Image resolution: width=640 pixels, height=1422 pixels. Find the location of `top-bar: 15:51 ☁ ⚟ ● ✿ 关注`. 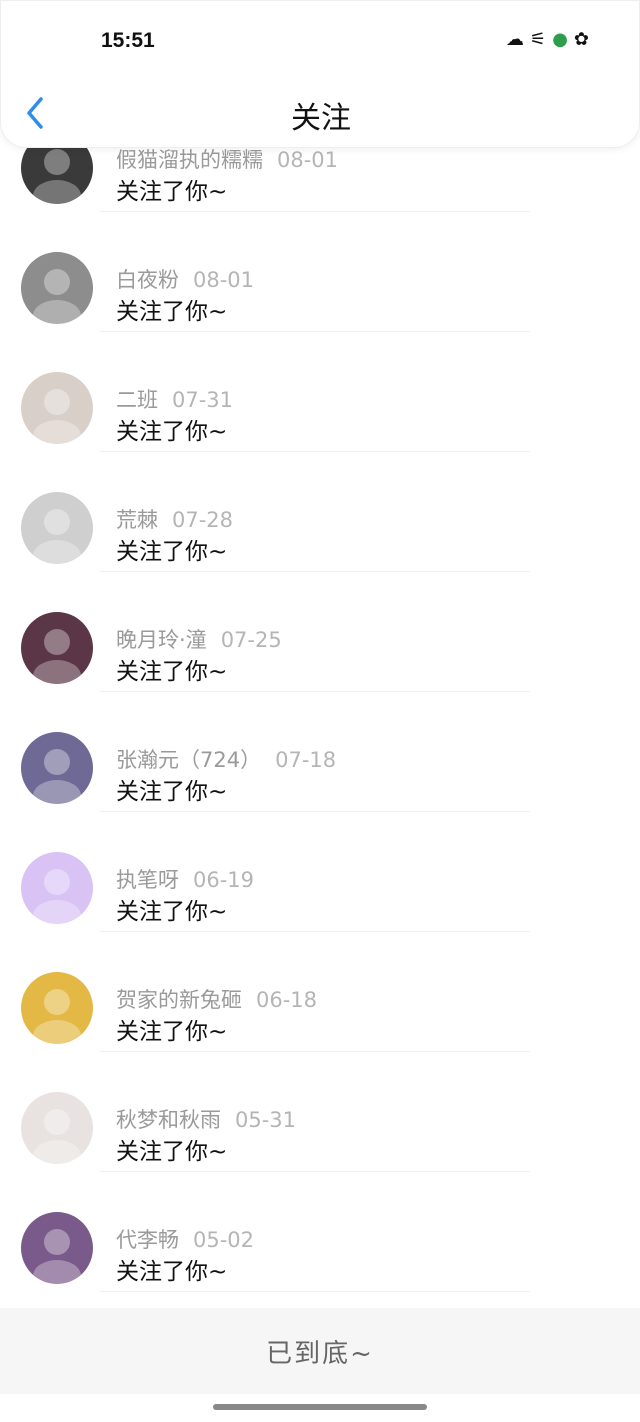

top-bar: 15:51 ☁ ⚟ ● ✿ 关注 is located at coordinates (320, 74).